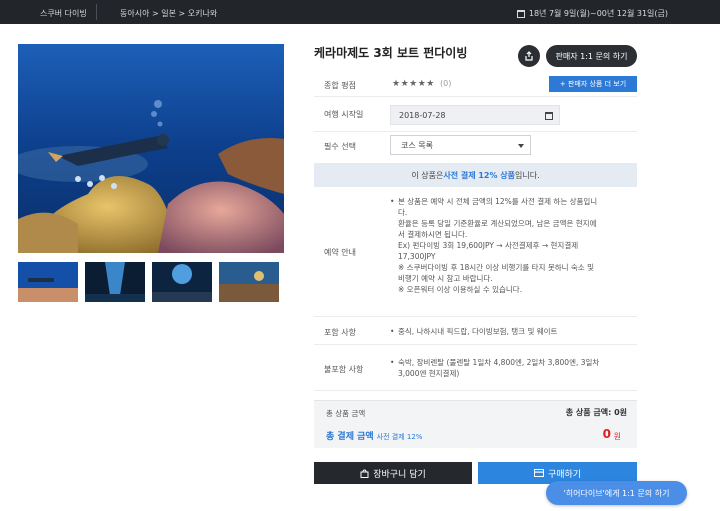  What do you see at coordinates (591, 56) in the screenshot?
I see `seller-inquiry-button: 판매자 1:1 문의 하기` at bounding box center [591, 56].